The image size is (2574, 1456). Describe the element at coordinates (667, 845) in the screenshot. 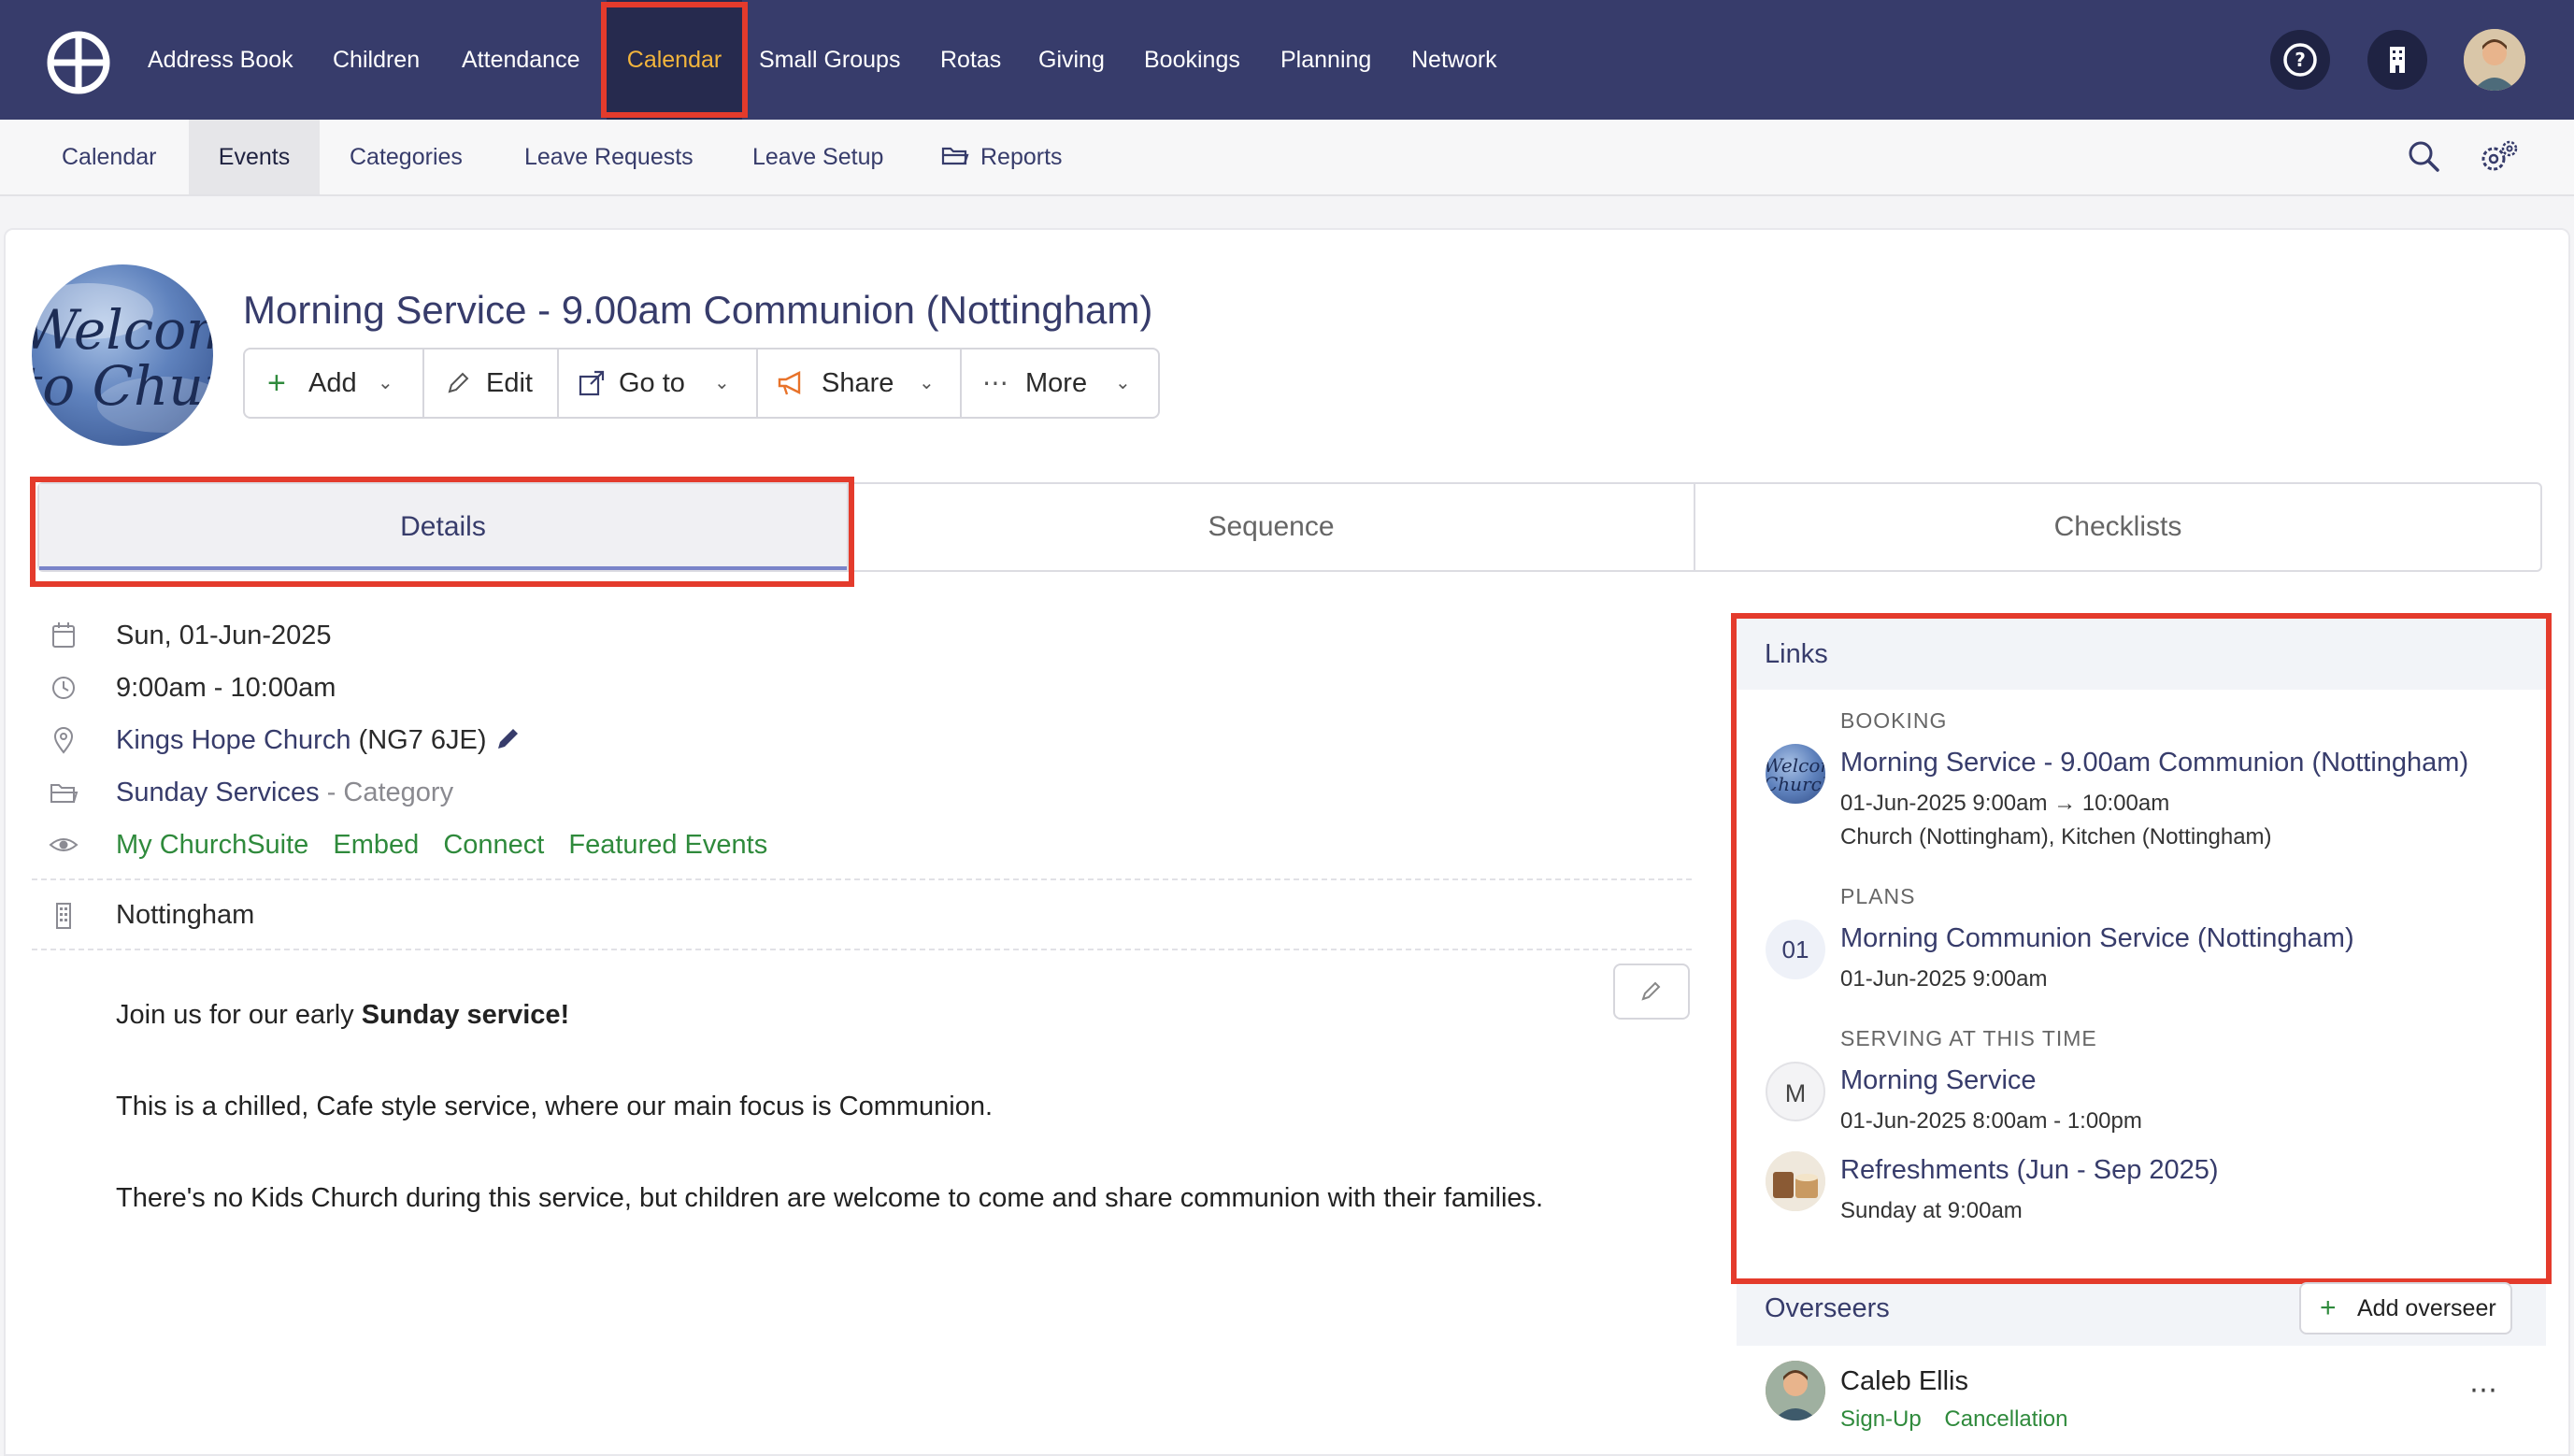

I see `visibility-featured-events: Featured Events` at that location.